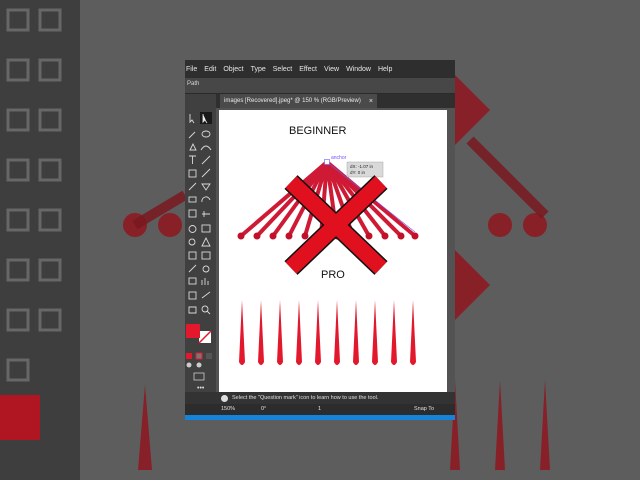 The width and height of the screenshot is (640, 480). I want to click on paintbrush-icon, so click(206, 173).